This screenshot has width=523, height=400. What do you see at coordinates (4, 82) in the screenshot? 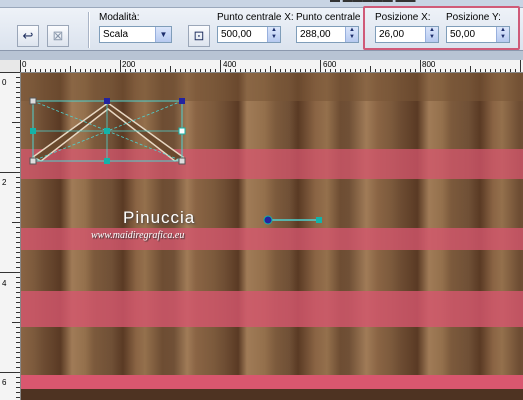
I see `v-tick-label: 0` at bounding box center [4, 82].